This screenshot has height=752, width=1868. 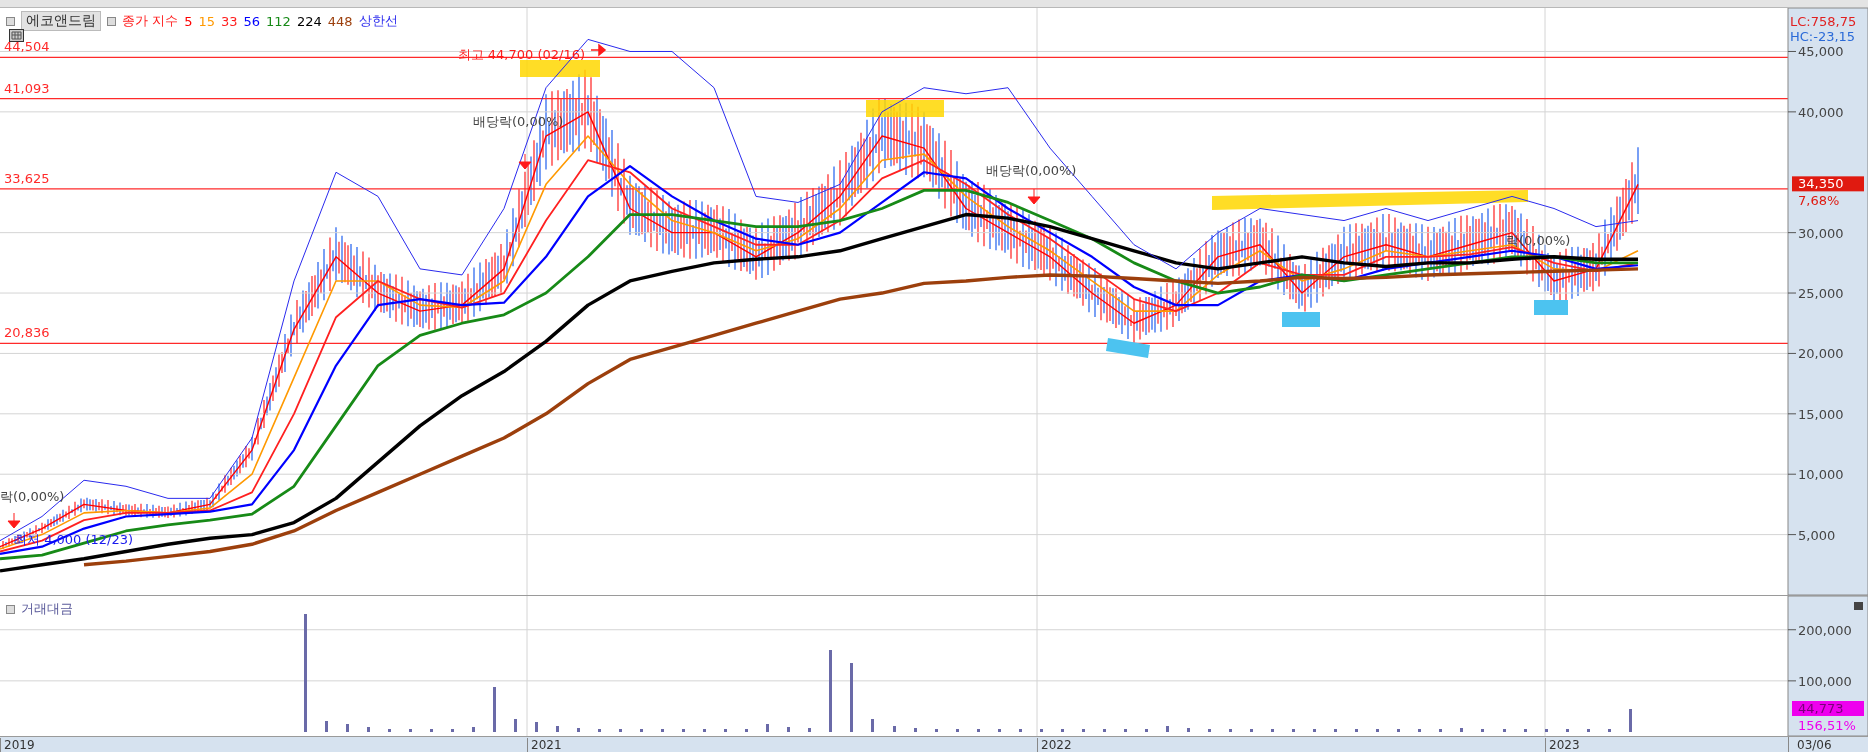 I want to click on date-label: 03/06, so click(x=1814, y=744).